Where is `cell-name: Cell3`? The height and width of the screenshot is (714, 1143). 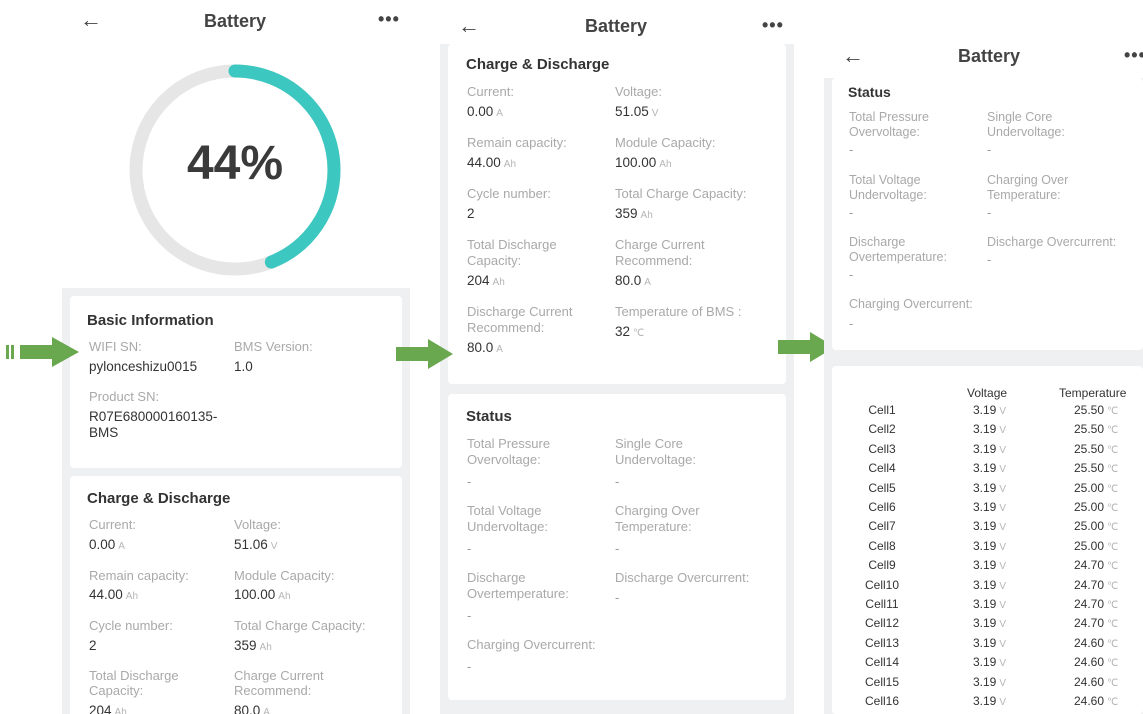
cell-name: Cell3 is located at coordinates (882, 449).